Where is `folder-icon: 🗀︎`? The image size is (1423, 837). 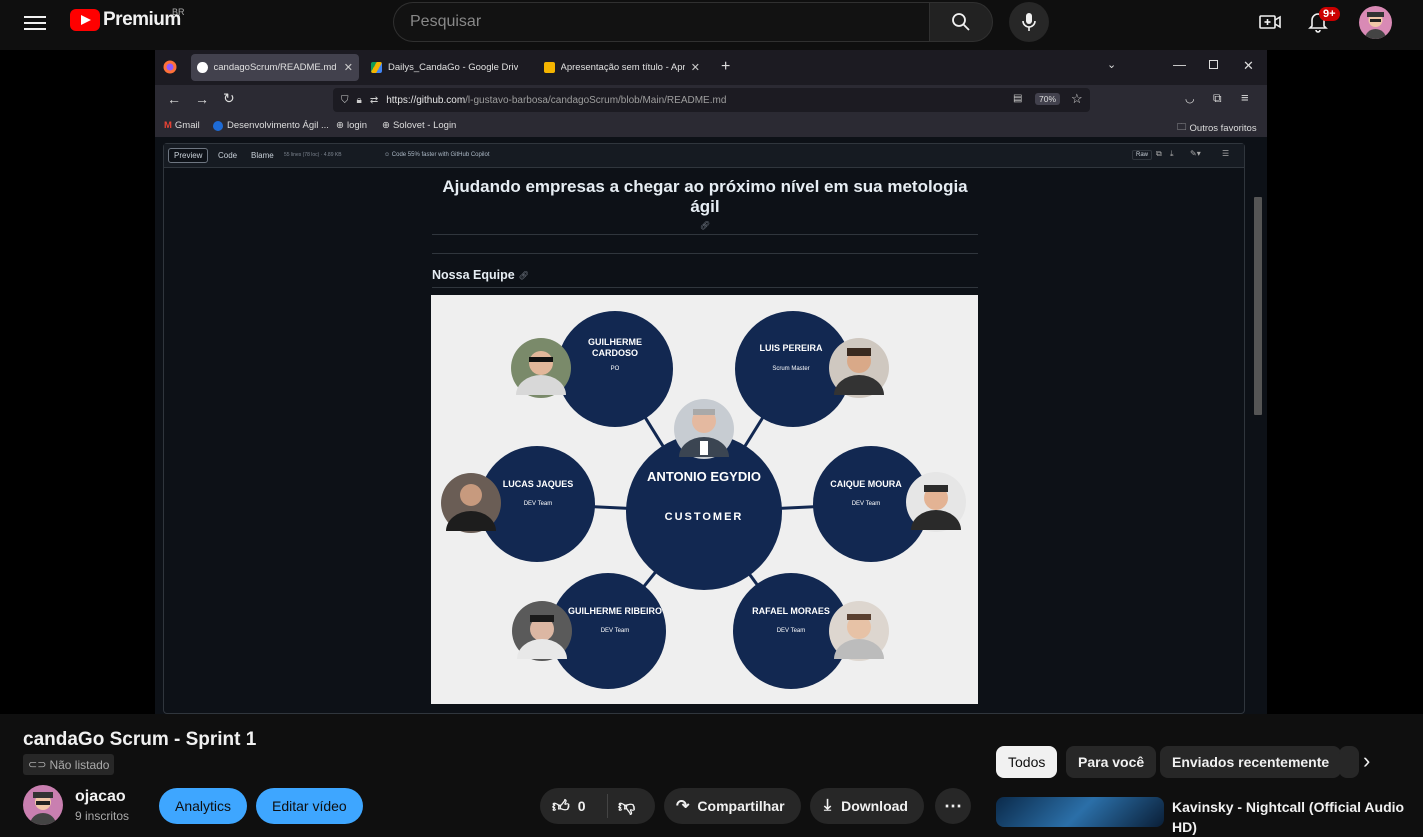 folder-icon: 🗀︎ is located at coordinates (1182, 127).